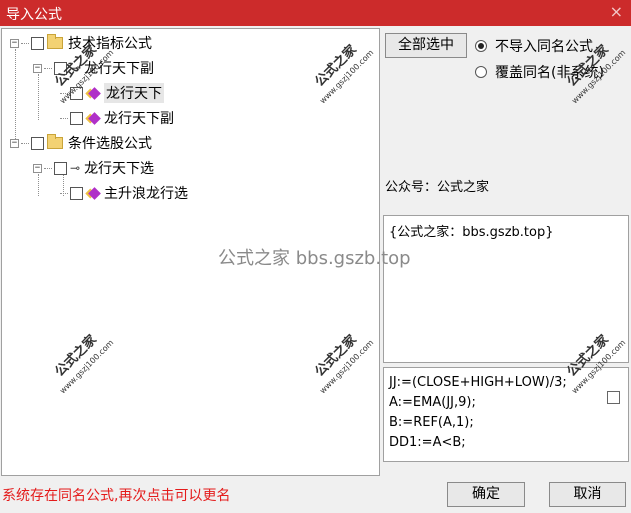 This screenshot has width=631, height=513. Describe the element at coordinates (119, 169) in the screenshot. I see `item-label: 龙行天下选` at that location.